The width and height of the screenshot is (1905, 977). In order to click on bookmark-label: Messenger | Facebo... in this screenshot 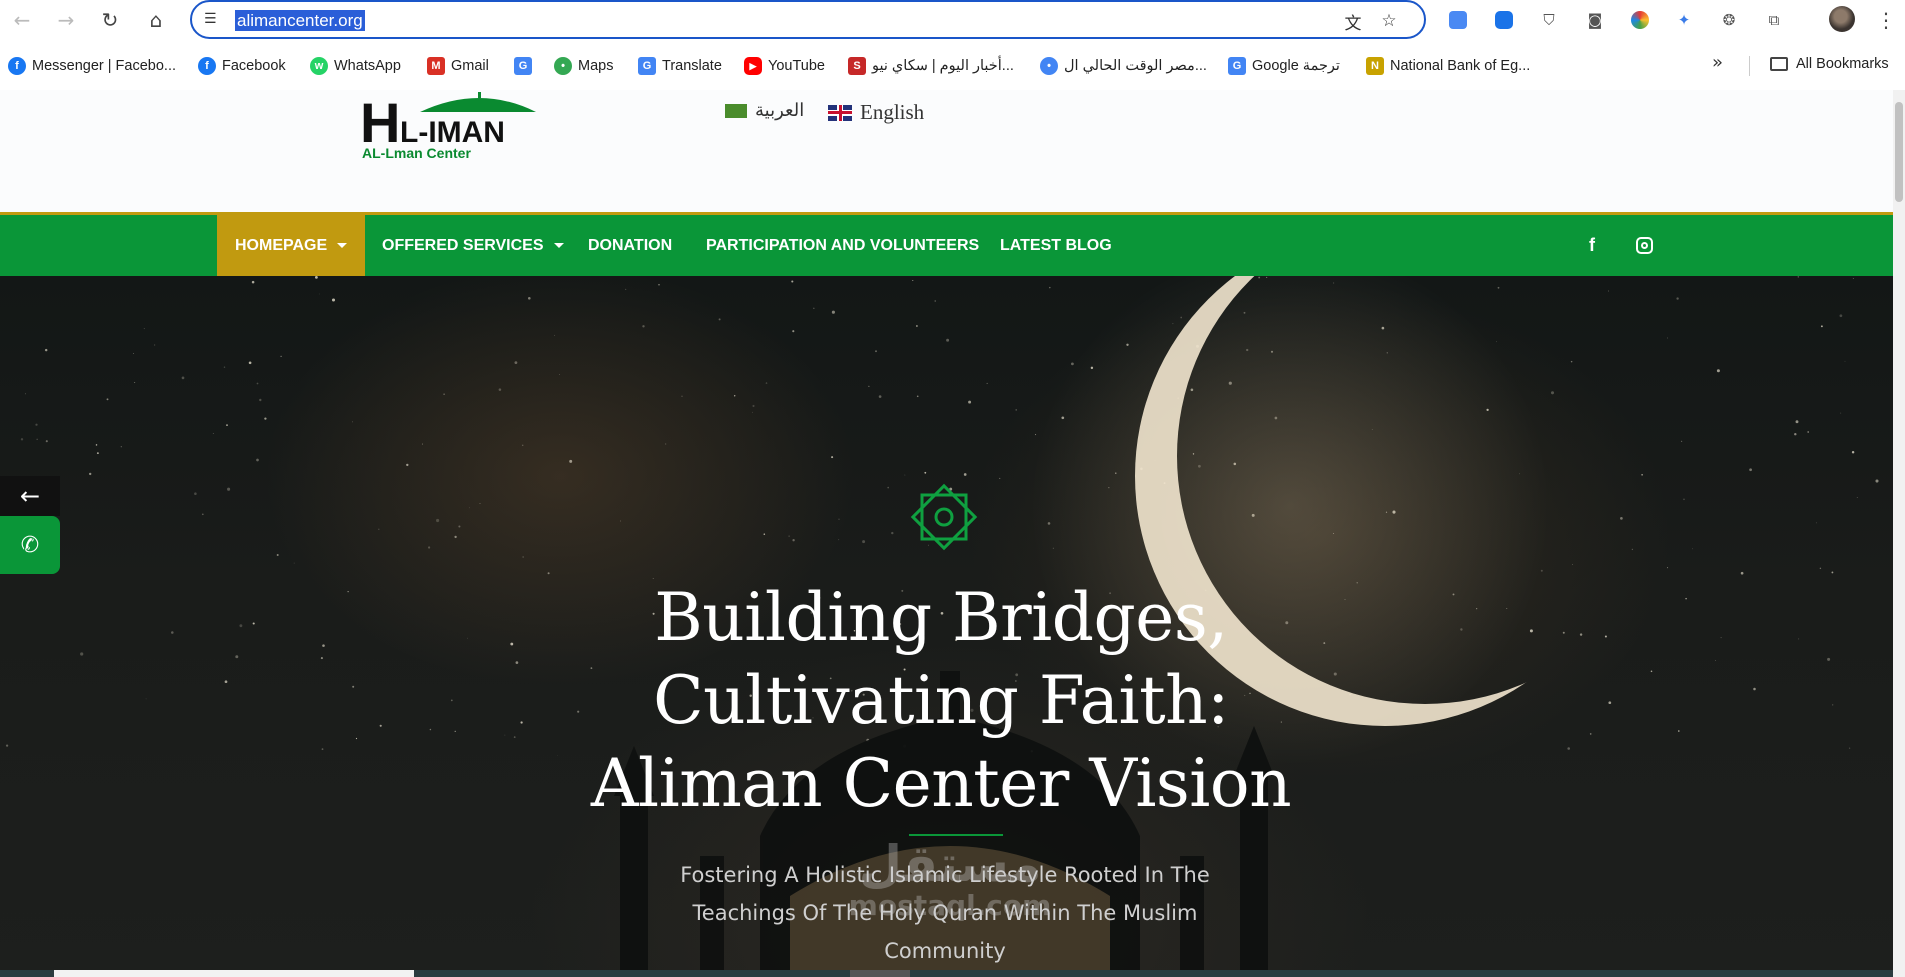, I will do `click(104, 66)`.